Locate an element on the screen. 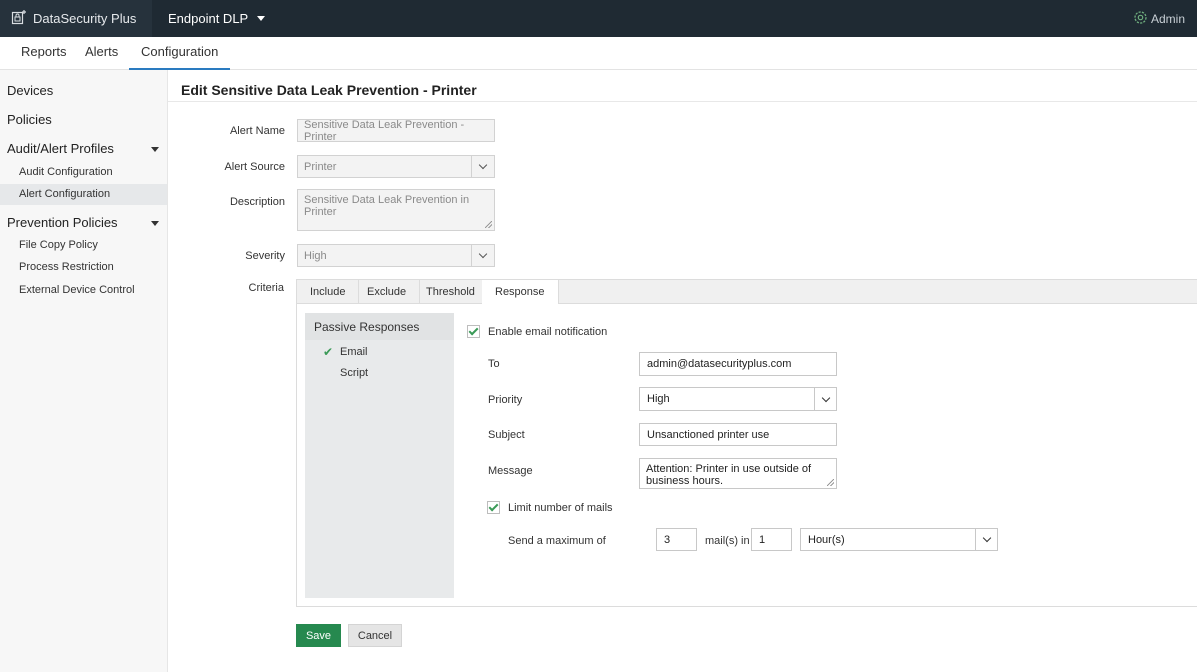 The image size is (1197, 672). sidebar-item-external-device-control: External Device Control is located at coordinates (83, 290).